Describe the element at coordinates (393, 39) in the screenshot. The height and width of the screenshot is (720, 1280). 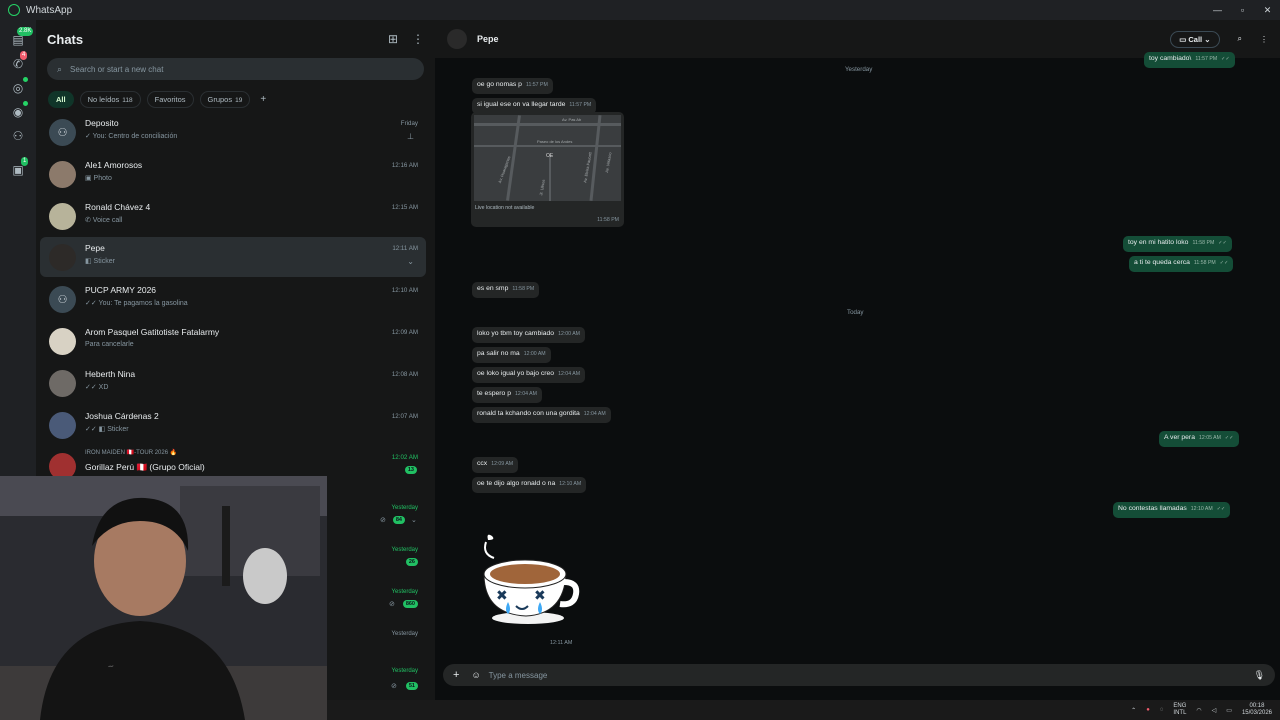
I see `new-chat-icon: ⊞` at that location.